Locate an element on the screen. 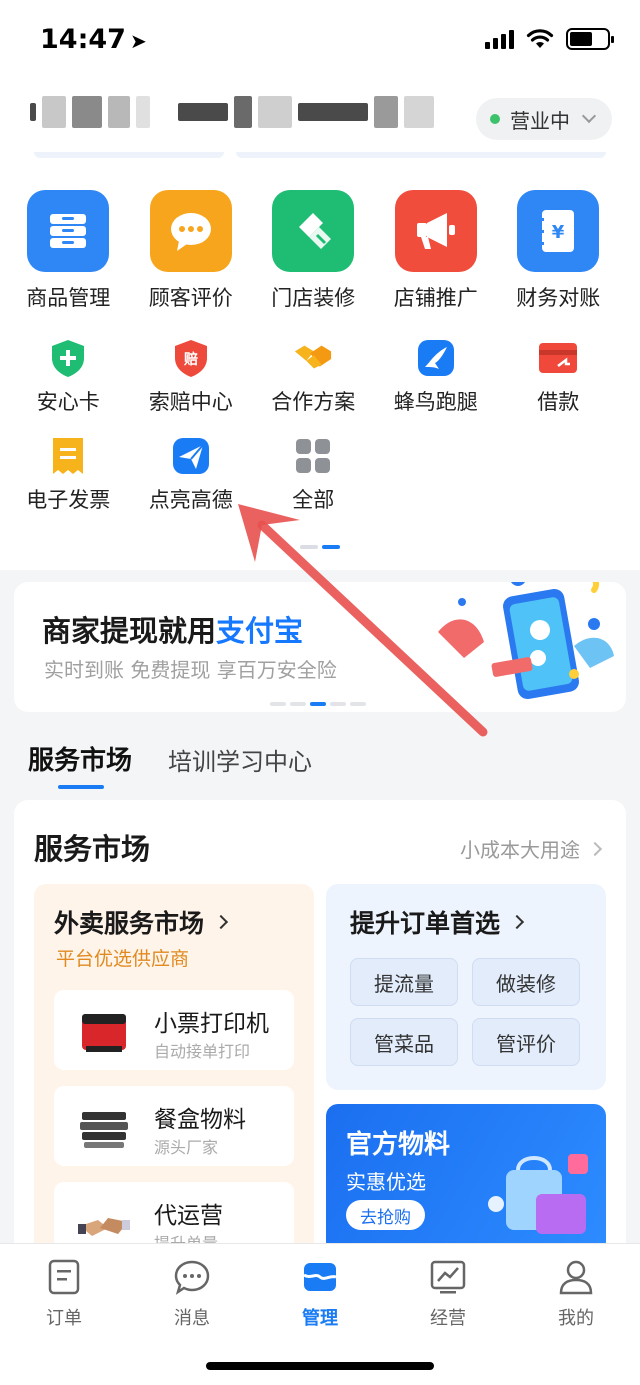 This screenshot has width=640, height=1385. claim-icon: 赔 is located at coordinates (191, 358).